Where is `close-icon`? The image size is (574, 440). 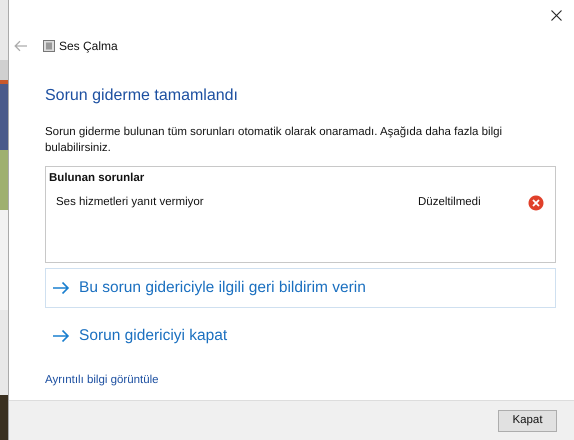
close-icon is located at coordinates (556, 15).